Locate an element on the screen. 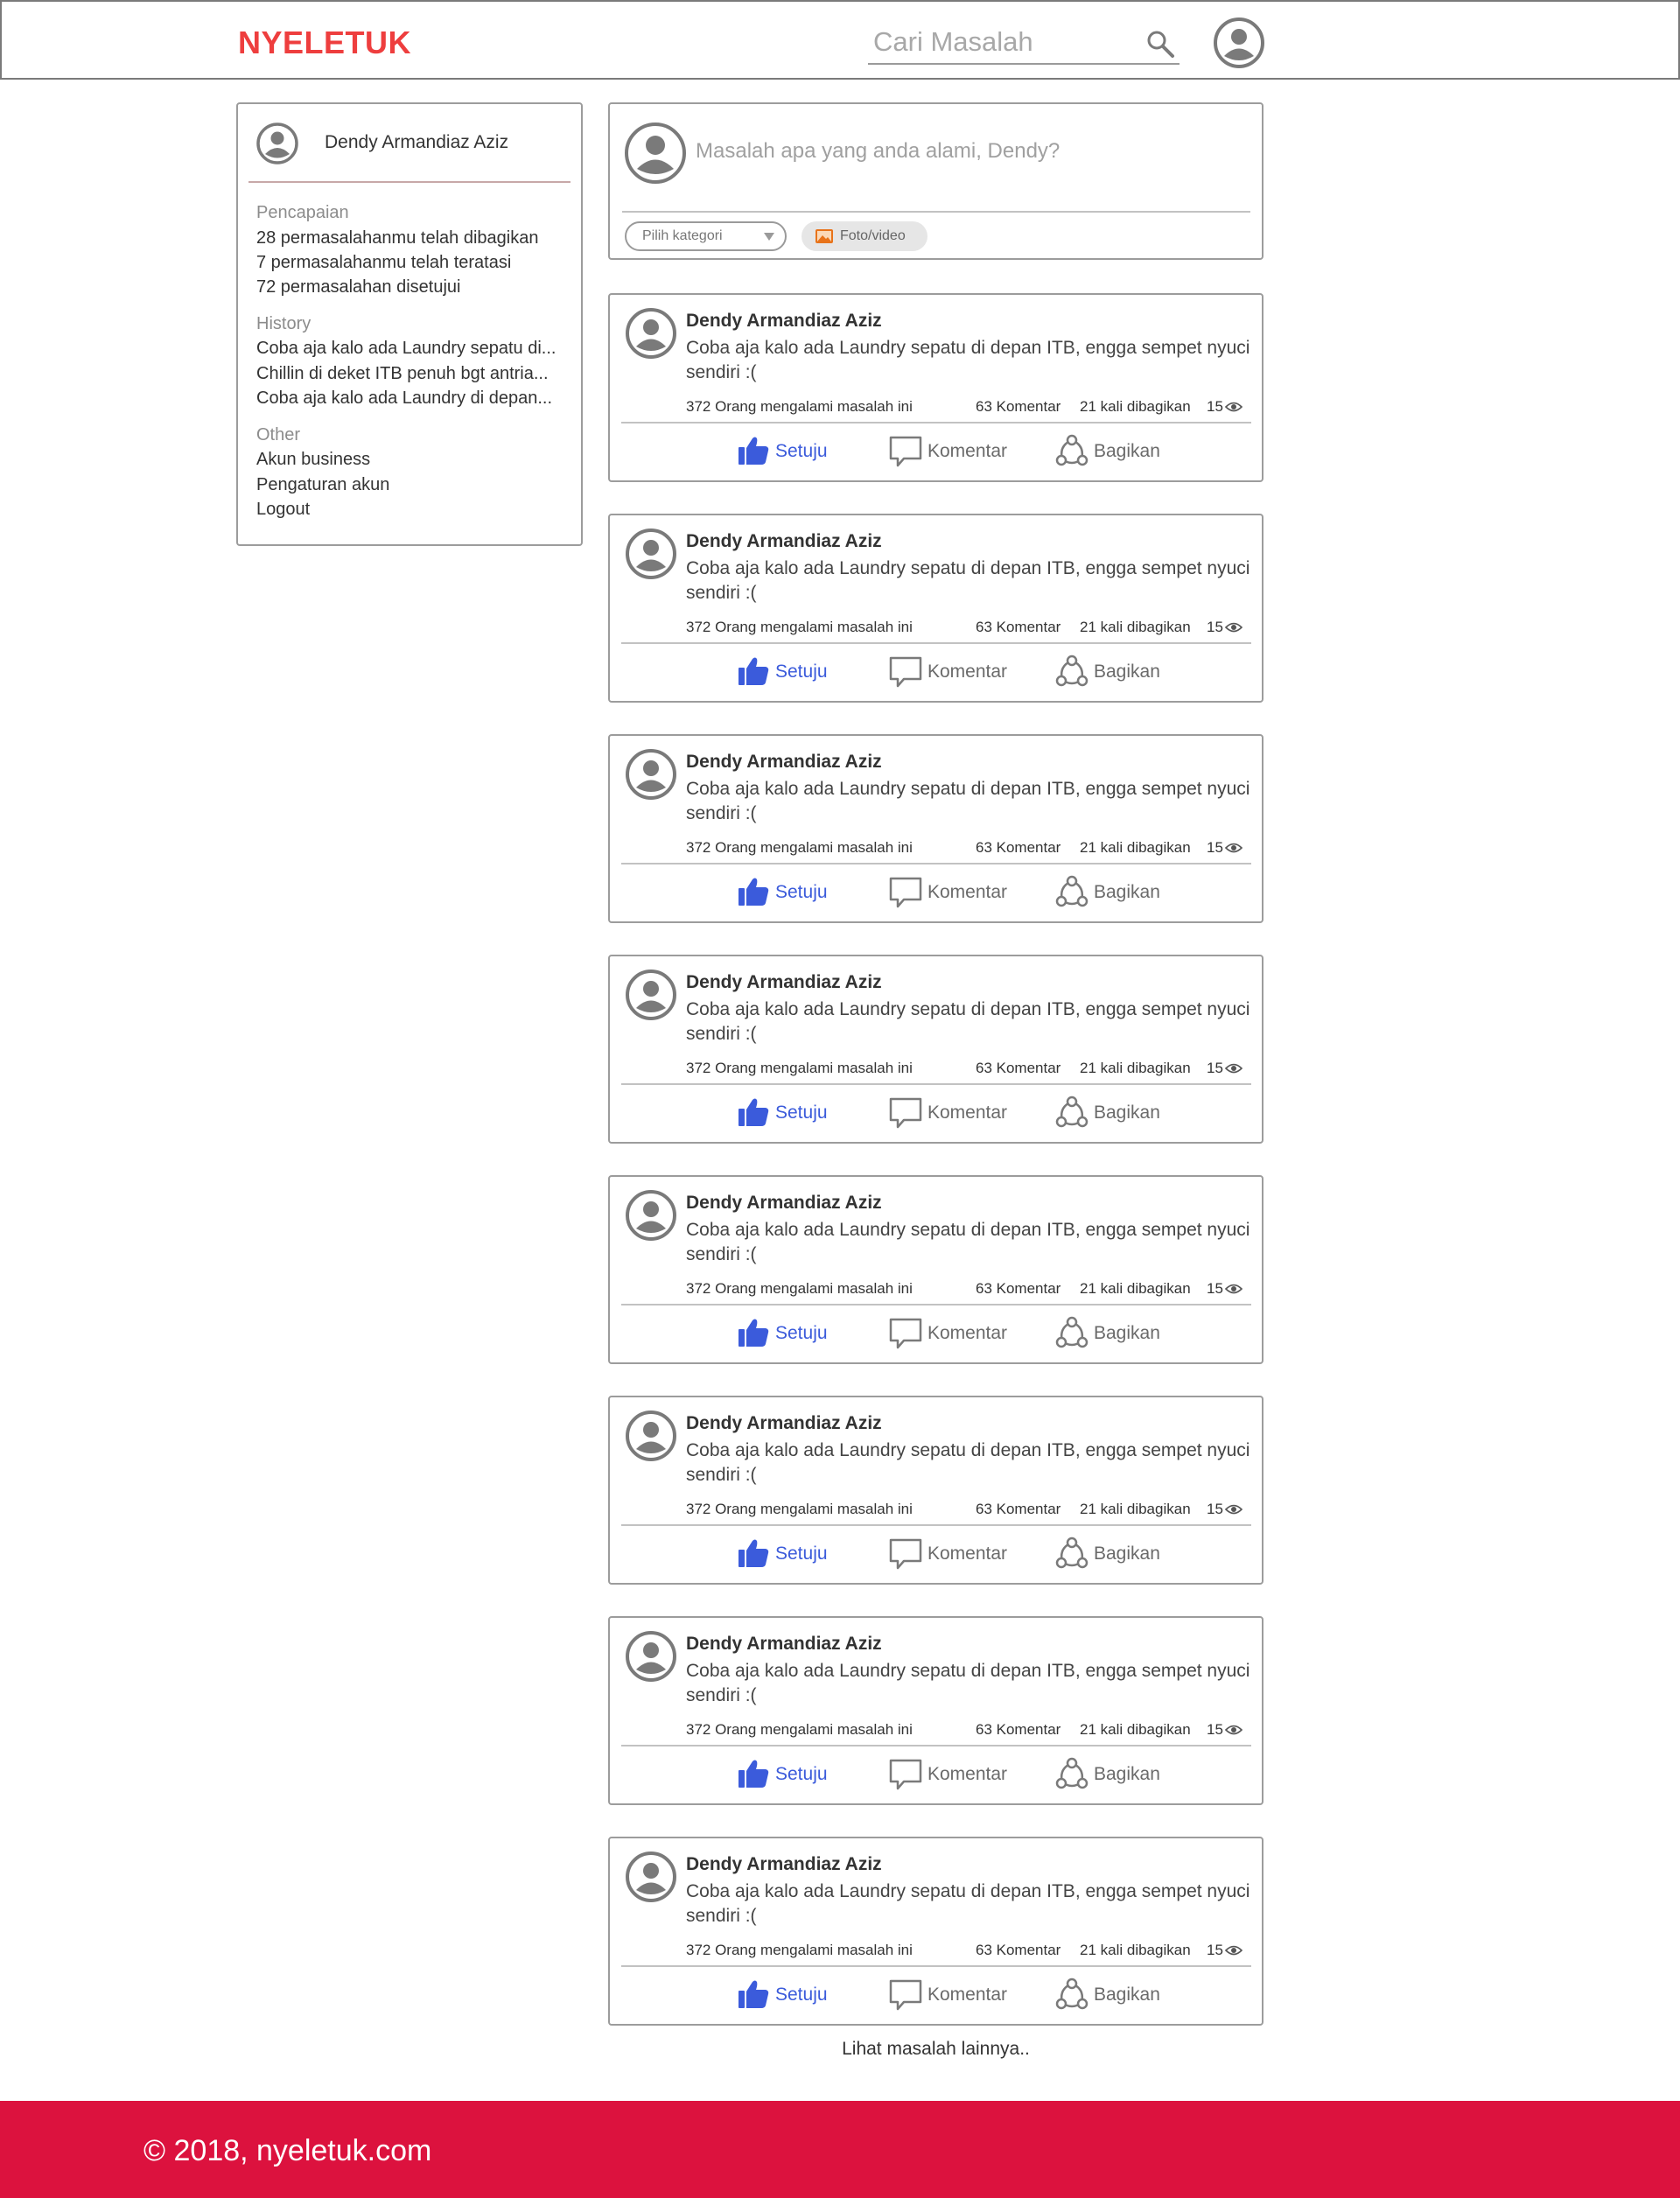 The width and height of the screenshot is (1680, 2198). history-heading: History is located at coordinates (284, 323).